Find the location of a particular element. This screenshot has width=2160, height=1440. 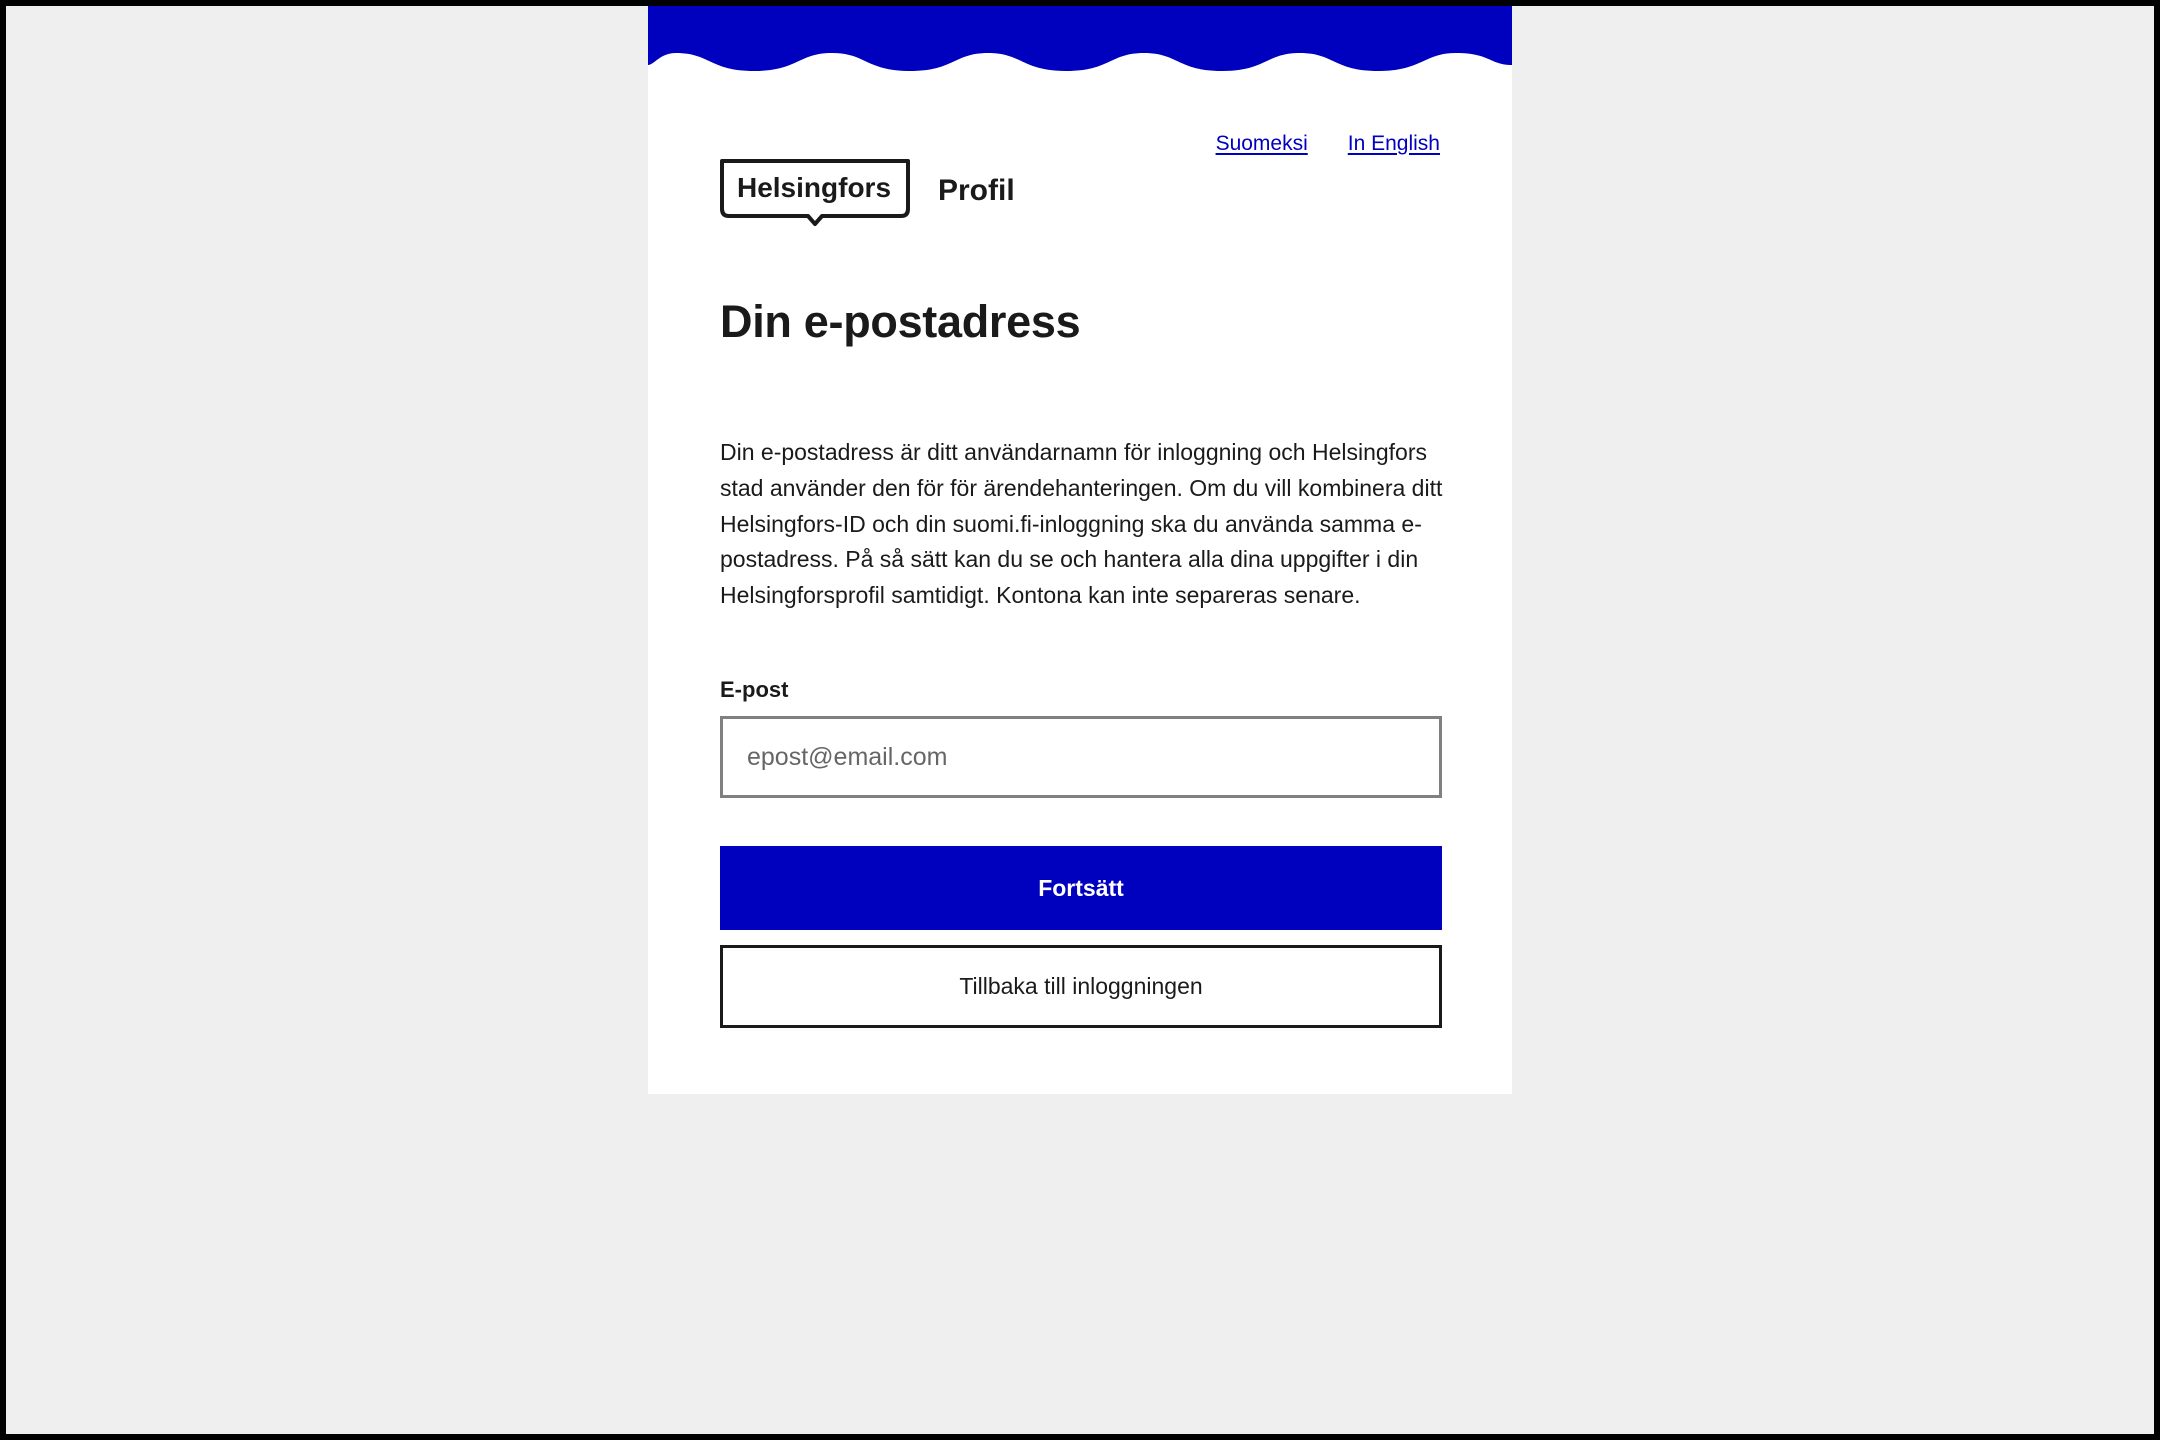

wave-shape is located at coordinates (1080, 38).